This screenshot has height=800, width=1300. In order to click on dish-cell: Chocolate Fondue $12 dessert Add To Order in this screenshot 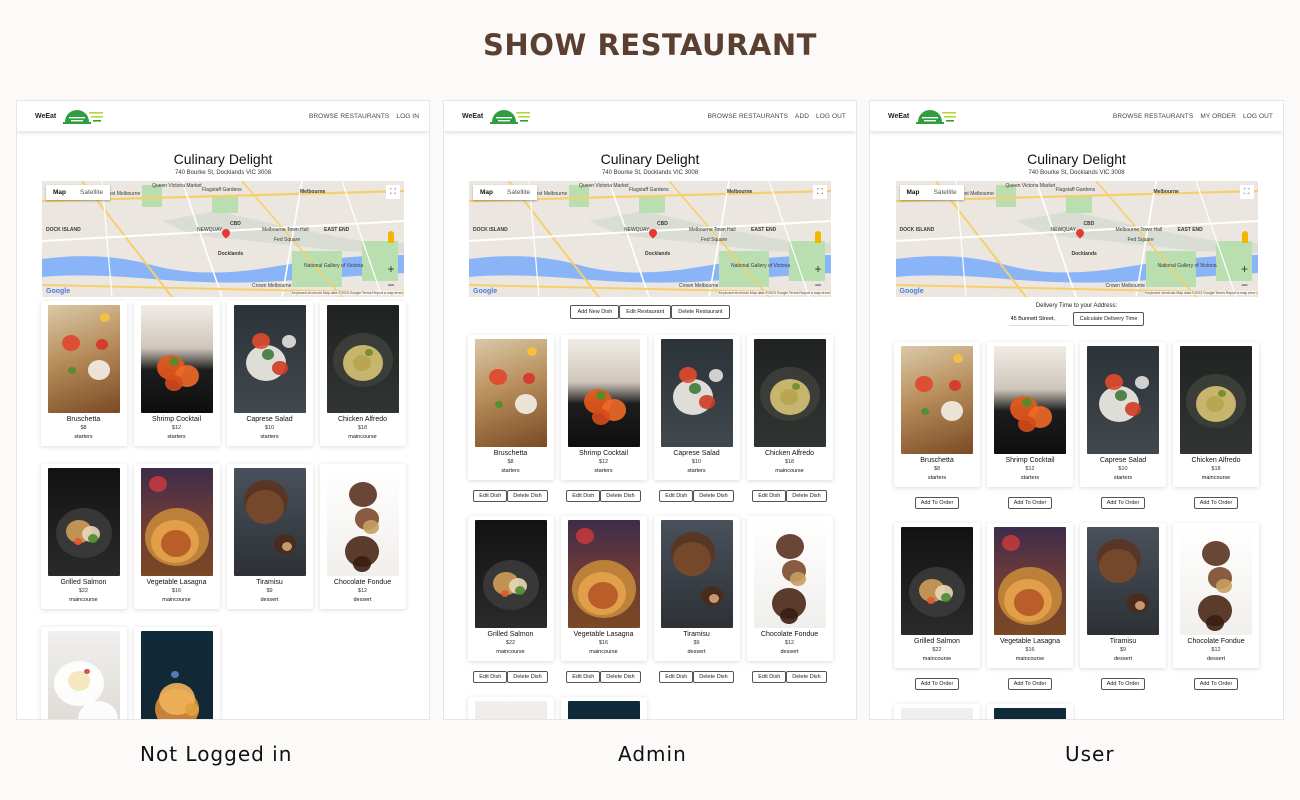, I will do `click(1216, 613)`.